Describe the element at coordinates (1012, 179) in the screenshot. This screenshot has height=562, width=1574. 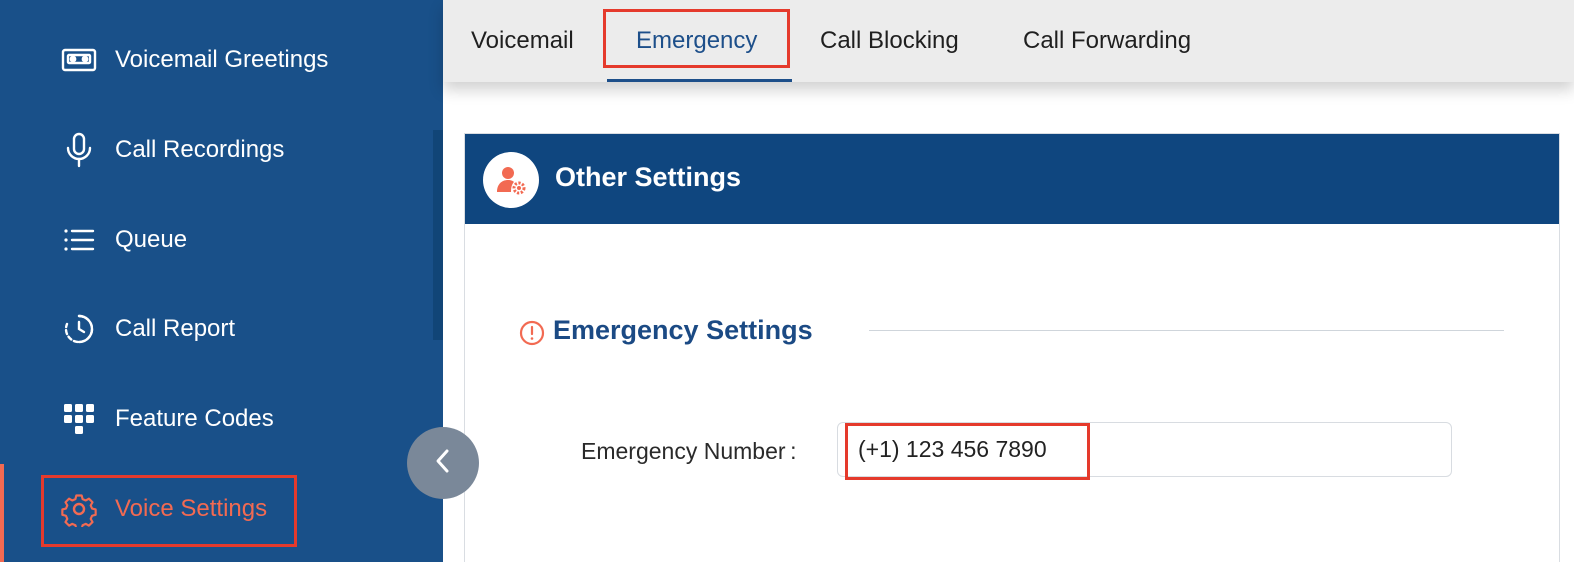
I see `card-header: Other Settings` at that location.